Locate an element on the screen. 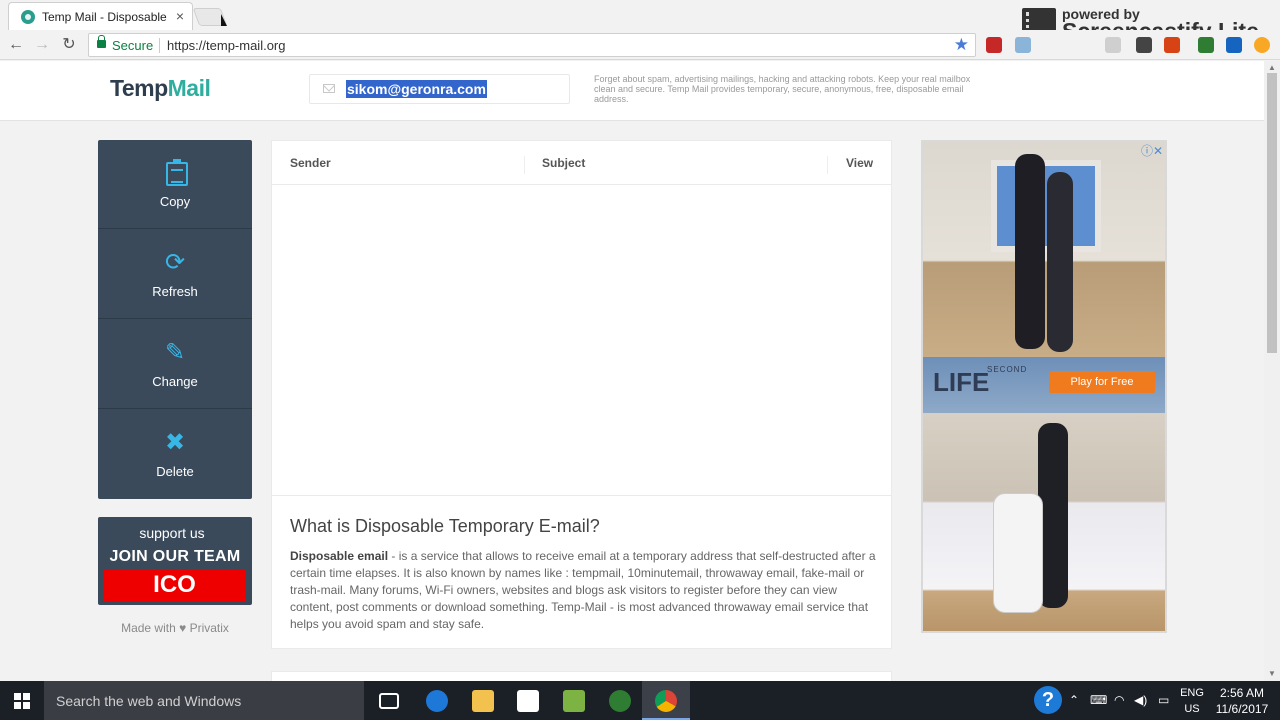  ad-banner: SECOND LIFE Play for Free is located at coordinates (1044, 385).